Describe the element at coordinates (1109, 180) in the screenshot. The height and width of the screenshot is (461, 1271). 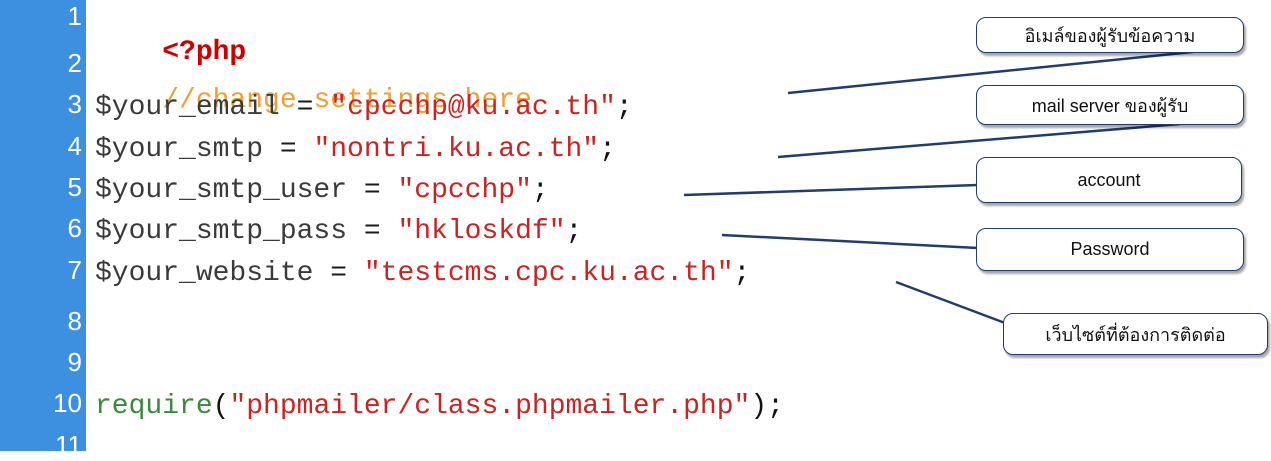
I see `callout-account: account` at that location.